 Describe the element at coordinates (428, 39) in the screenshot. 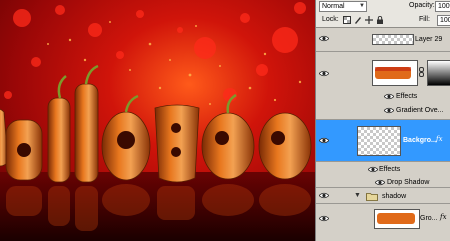

I see `layer-name: Layer 29` at that location.